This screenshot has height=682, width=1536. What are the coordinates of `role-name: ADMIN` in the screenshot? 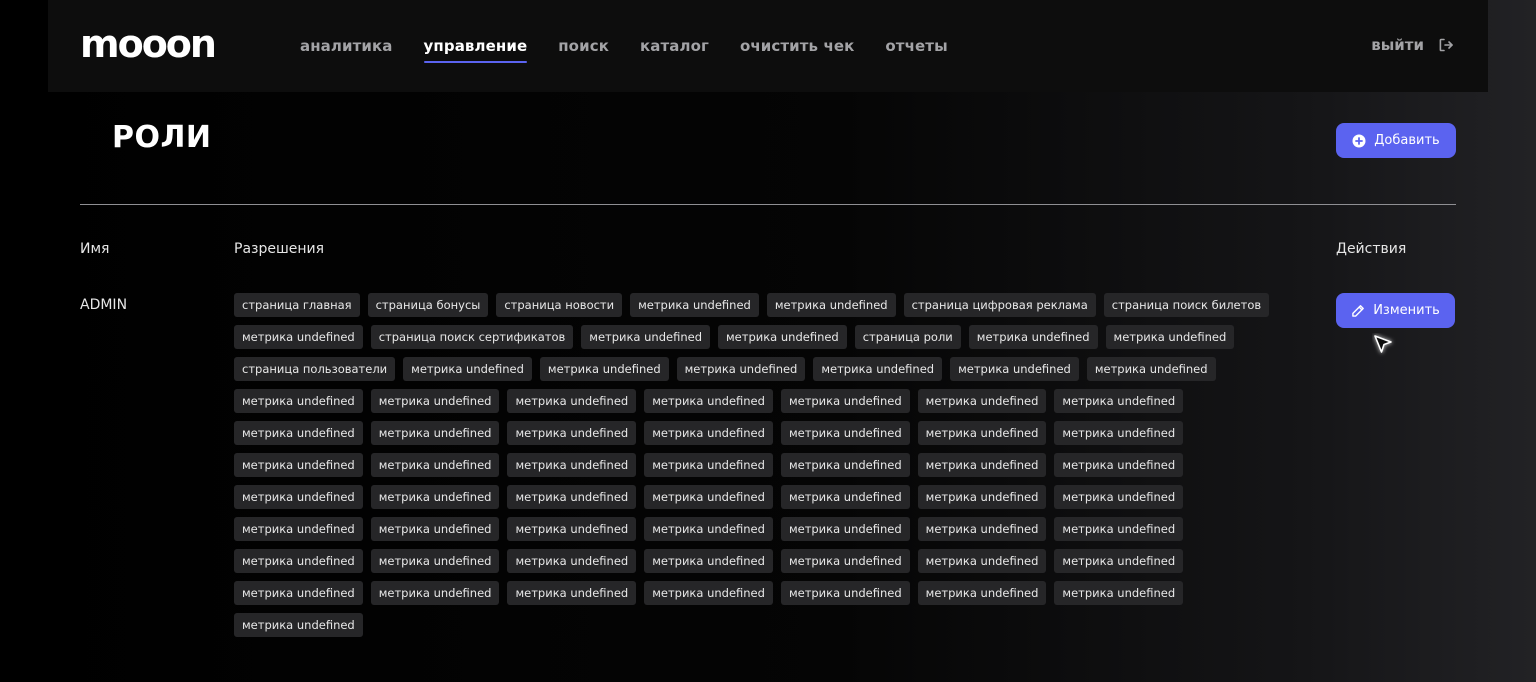 It's located at (104, 305).